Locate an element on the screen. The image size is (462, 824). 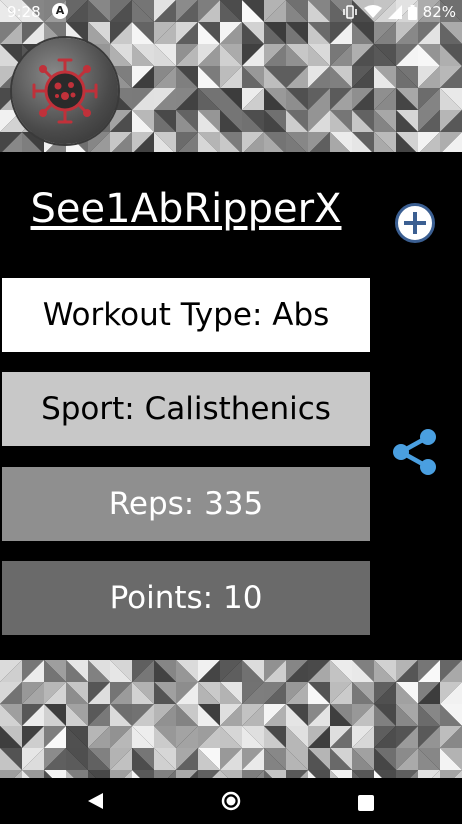
recents-square-icon is located at coordinates (366, 803).